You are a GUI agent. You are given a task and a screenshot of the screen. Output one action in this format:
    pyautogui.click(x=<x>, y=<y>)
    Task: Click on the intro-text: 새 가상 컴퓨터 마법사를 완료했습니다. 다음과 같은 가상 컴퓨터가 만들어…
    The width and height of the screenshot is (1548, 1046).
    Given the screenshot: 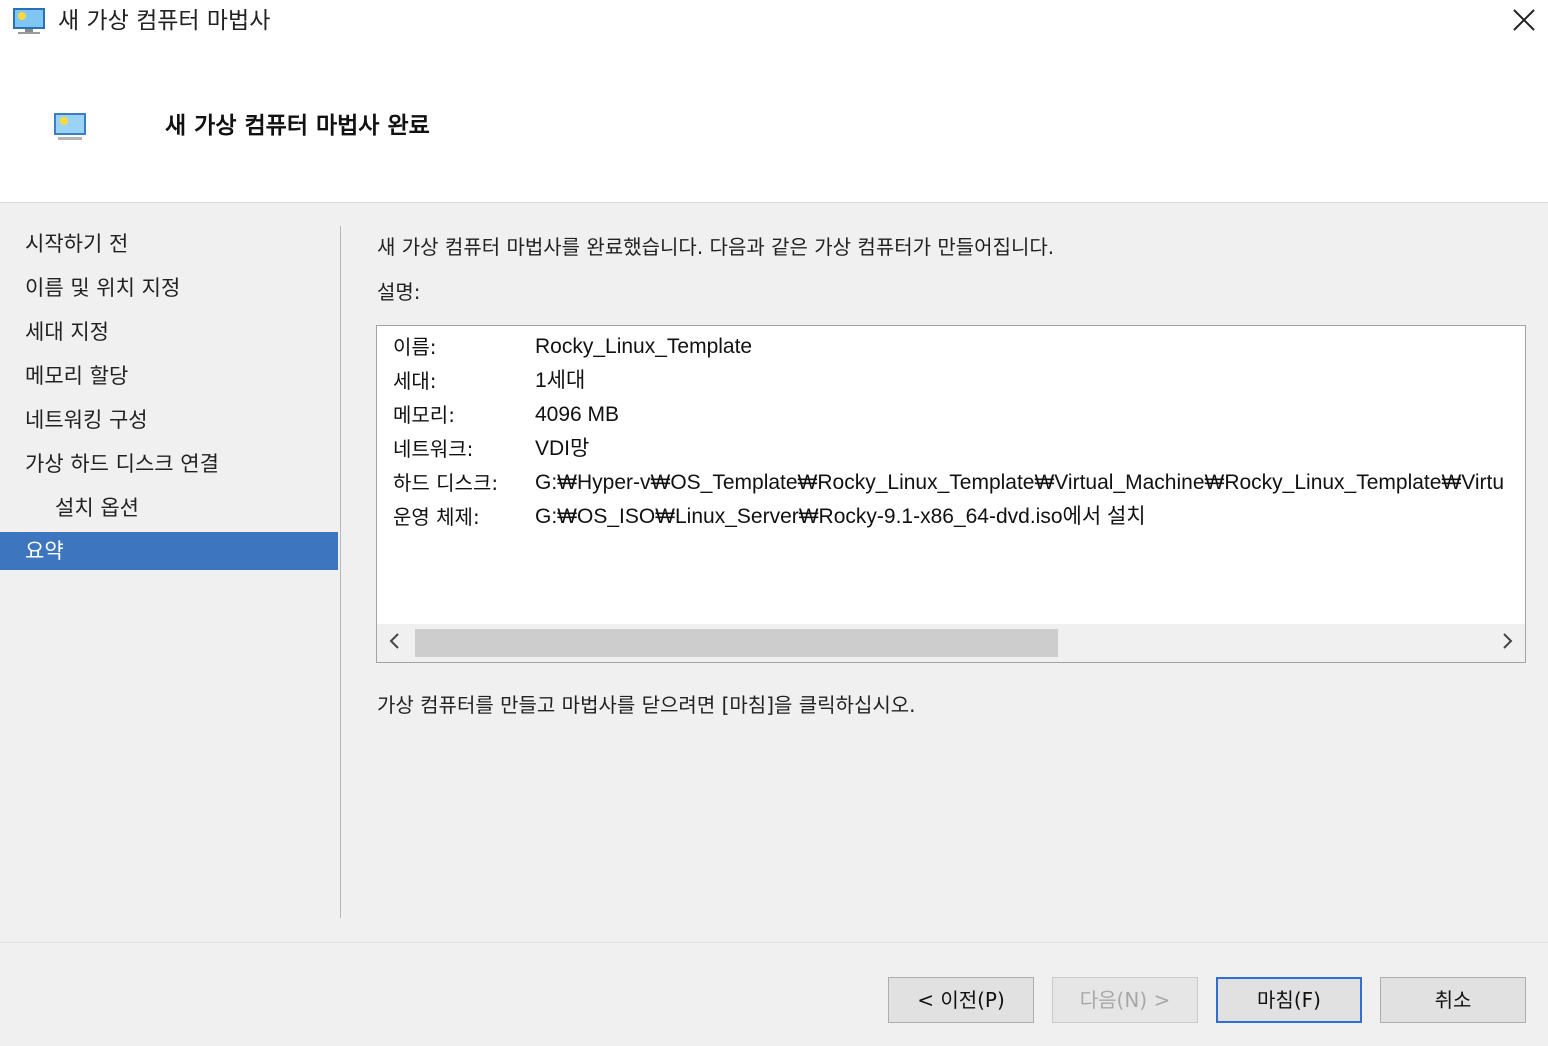 What is the action you would take?
    pyautogui.click(x=716, y=247)
    